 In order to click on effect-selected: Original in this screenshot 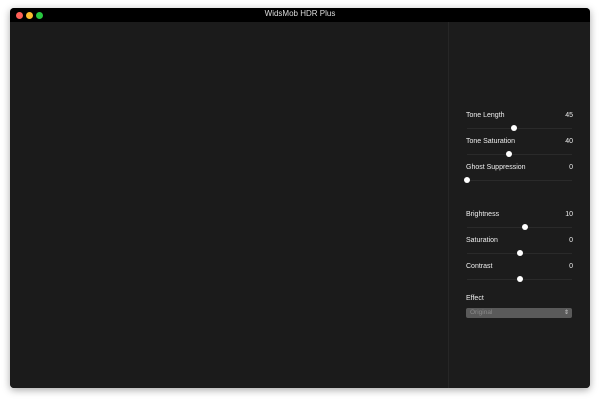, I will do `click(481, 312)`.